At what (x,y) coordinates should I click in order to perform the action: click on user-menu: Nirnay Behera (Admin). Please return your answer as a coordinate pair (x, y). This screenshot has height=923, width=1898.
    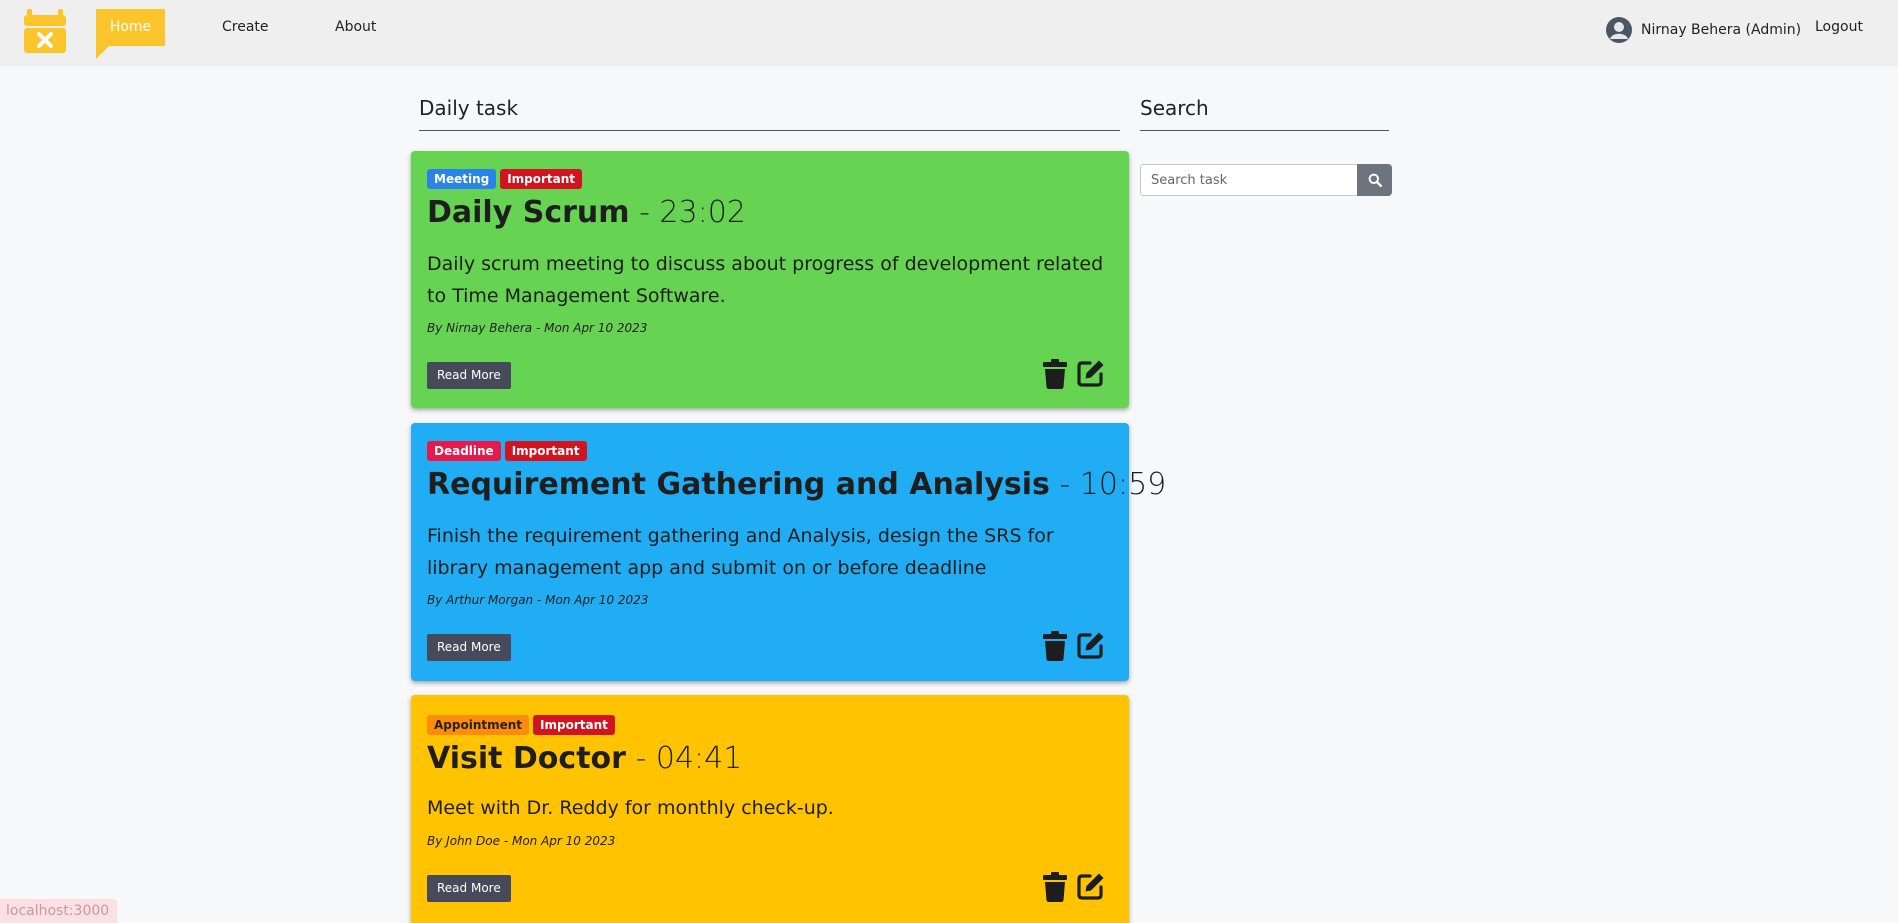
    Looking at the image, I should click on (1703, 30).